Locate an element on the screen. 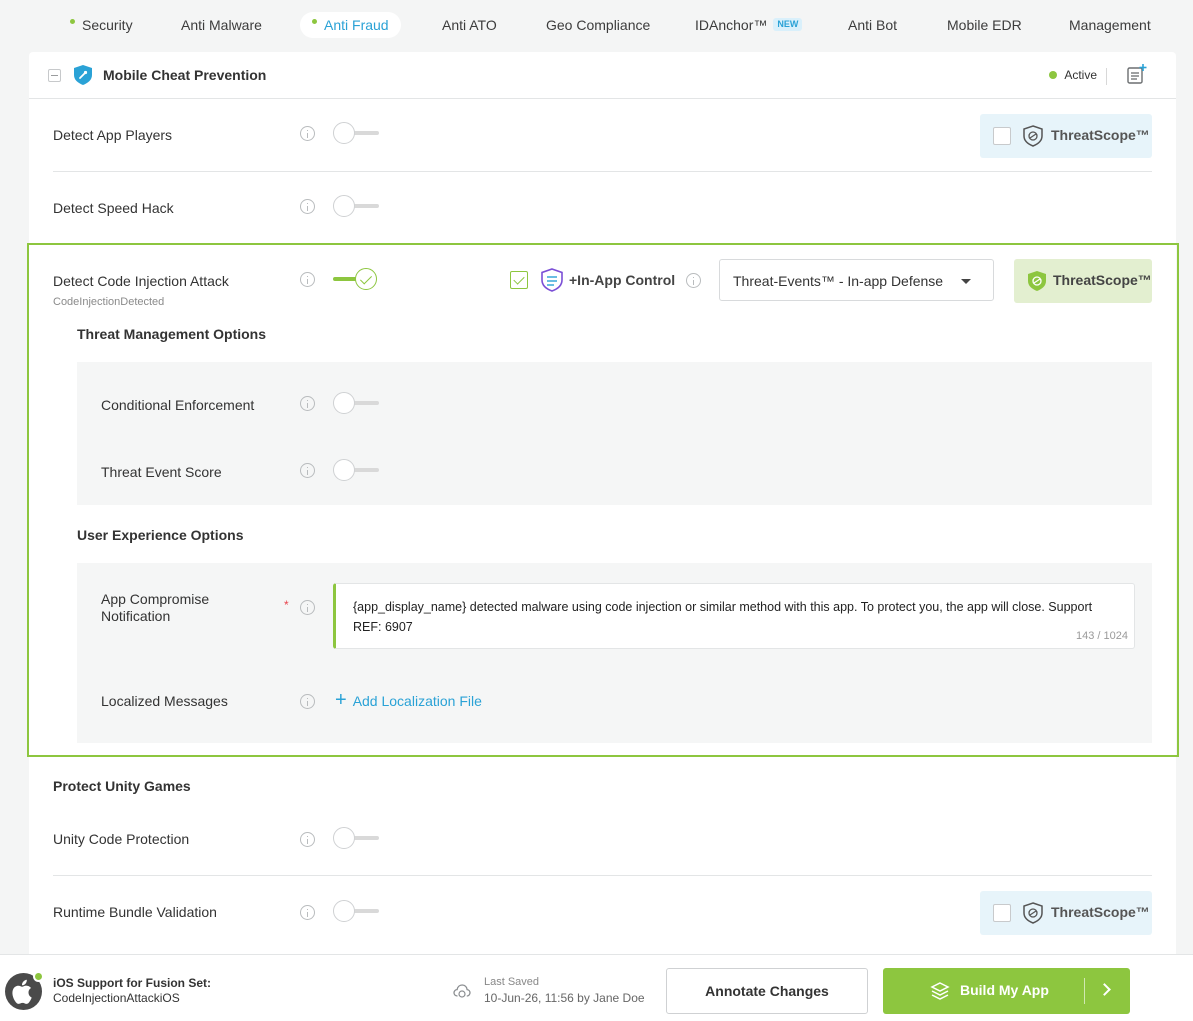 Image resolution: width=1193 pixels, height=1021 pixels. tab-anti-bot: Anti Bot is located at coordinates (872, 25).